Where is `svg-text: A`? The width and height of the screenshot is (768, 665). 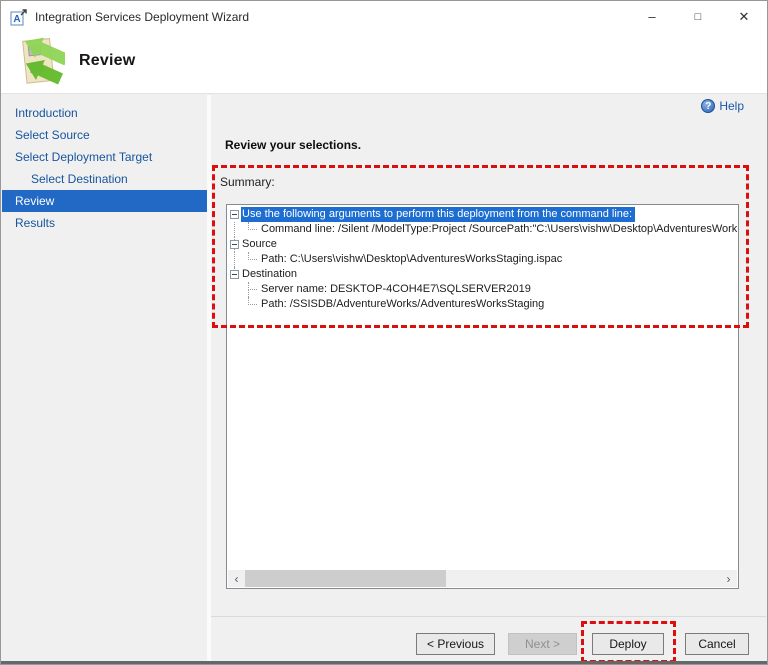
svg-text: A is located at coordinates (16, 19).